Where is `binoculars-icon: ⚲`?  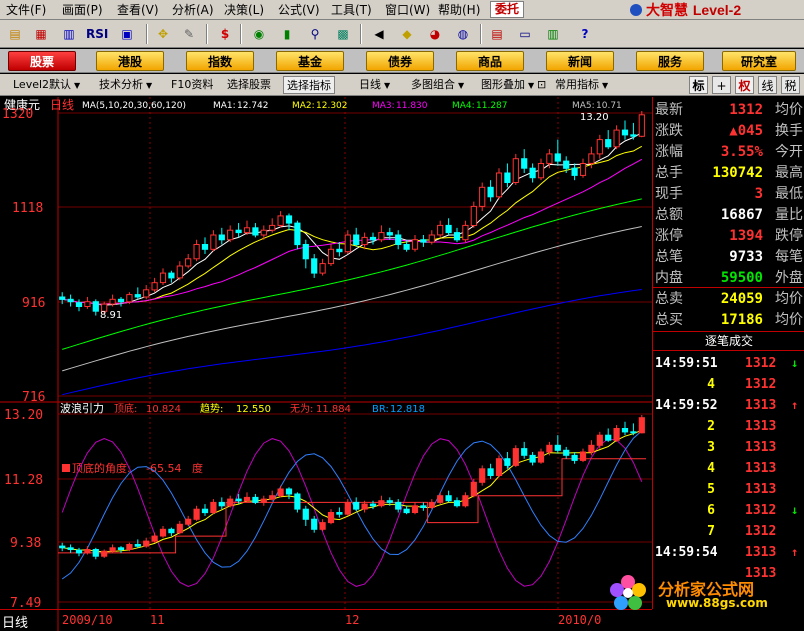 binoculars-icon: ⚲ is located at coordinates (315, 34).